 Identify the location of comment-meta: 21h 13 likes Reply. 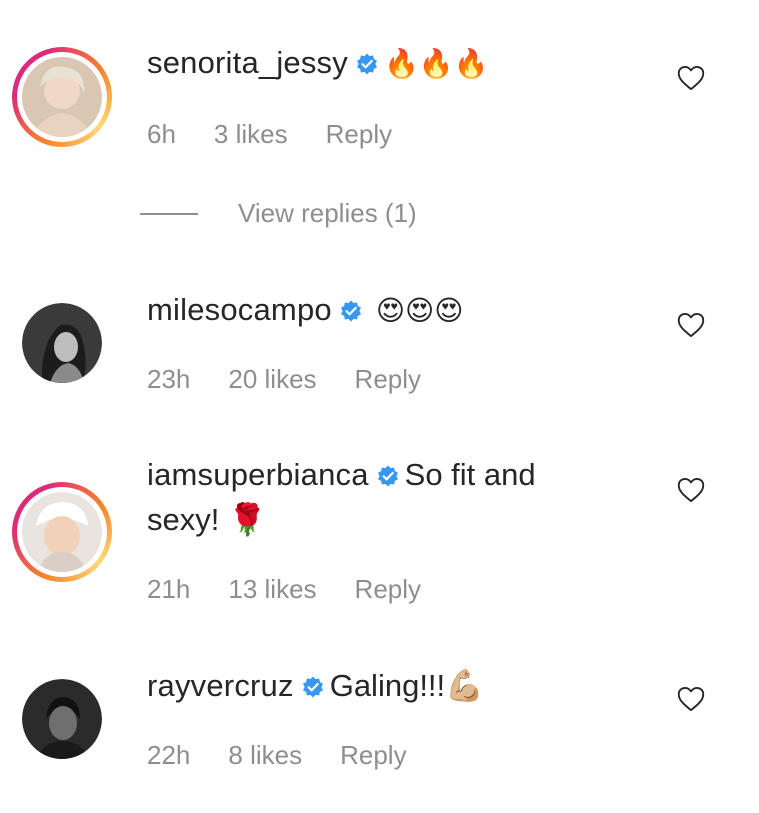
(303, 589).